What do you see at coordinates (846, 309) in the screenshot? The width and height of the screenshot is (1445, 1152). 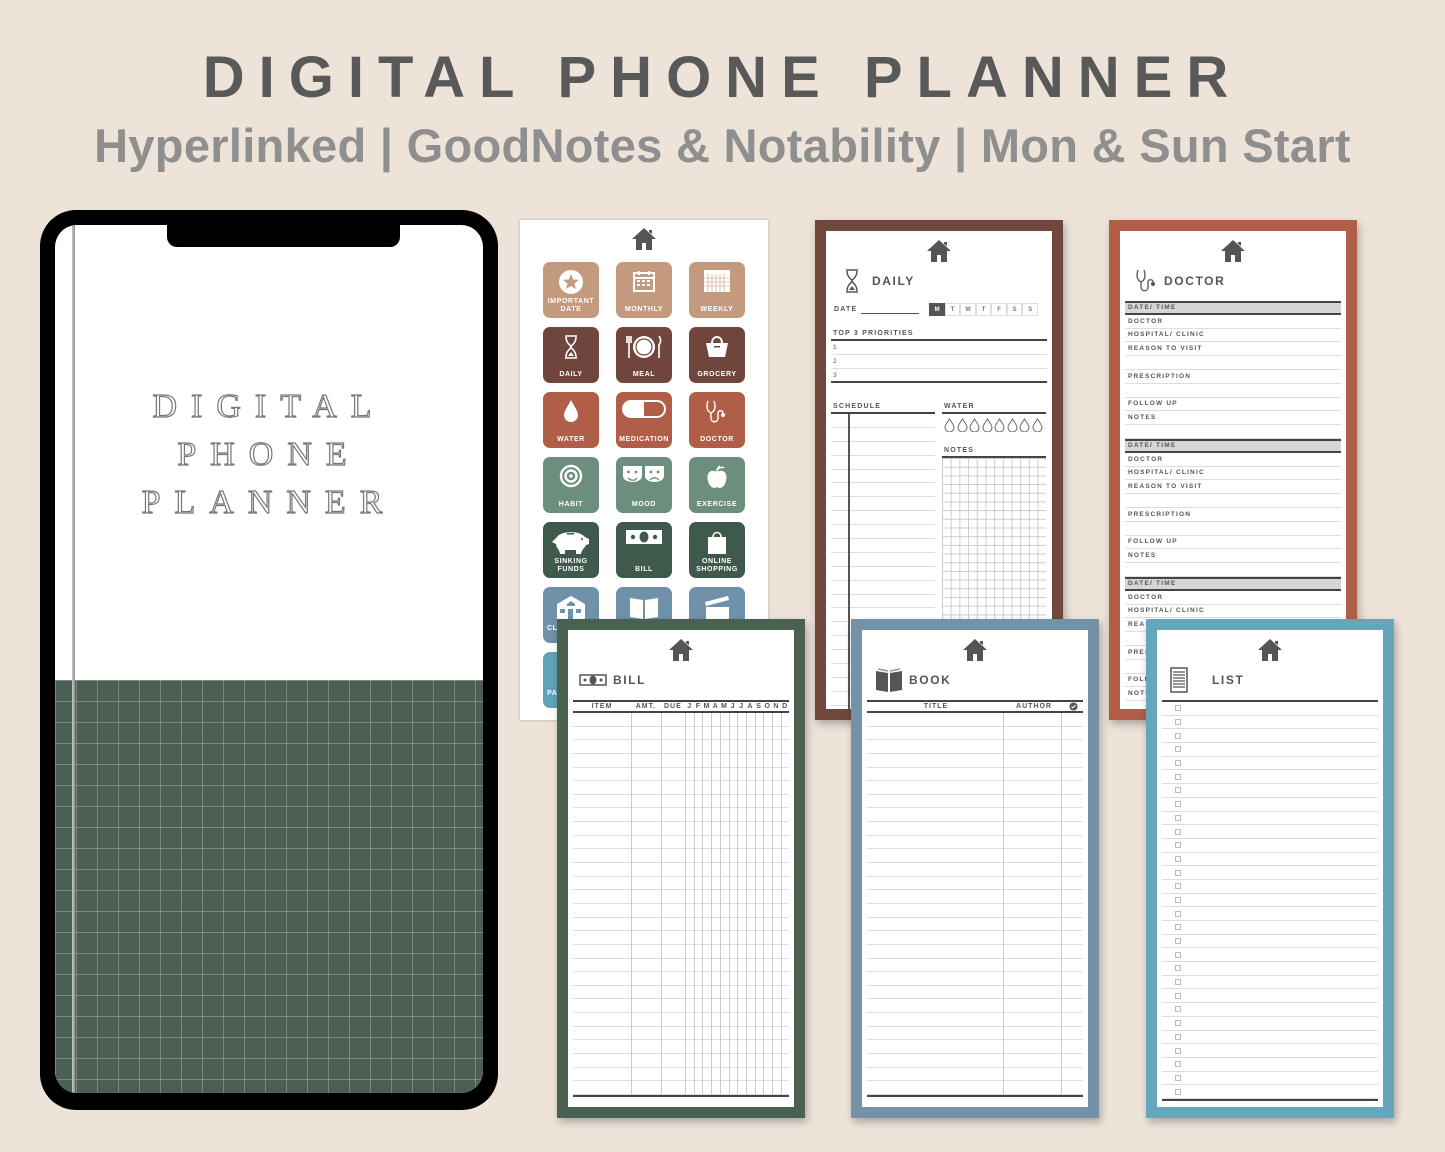 I see `date-label: DATE` at bounding box center [846, 309].